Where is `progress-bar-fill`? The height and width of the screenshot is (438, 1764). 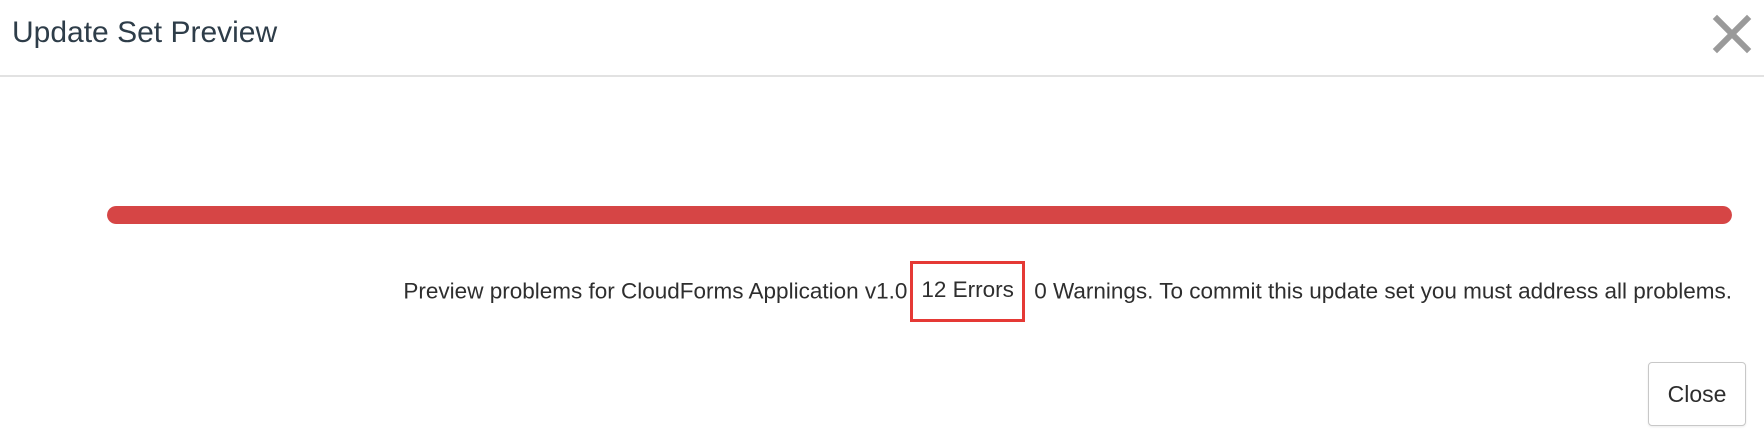
progress-bar-fill is located at coordinates (919, 215).